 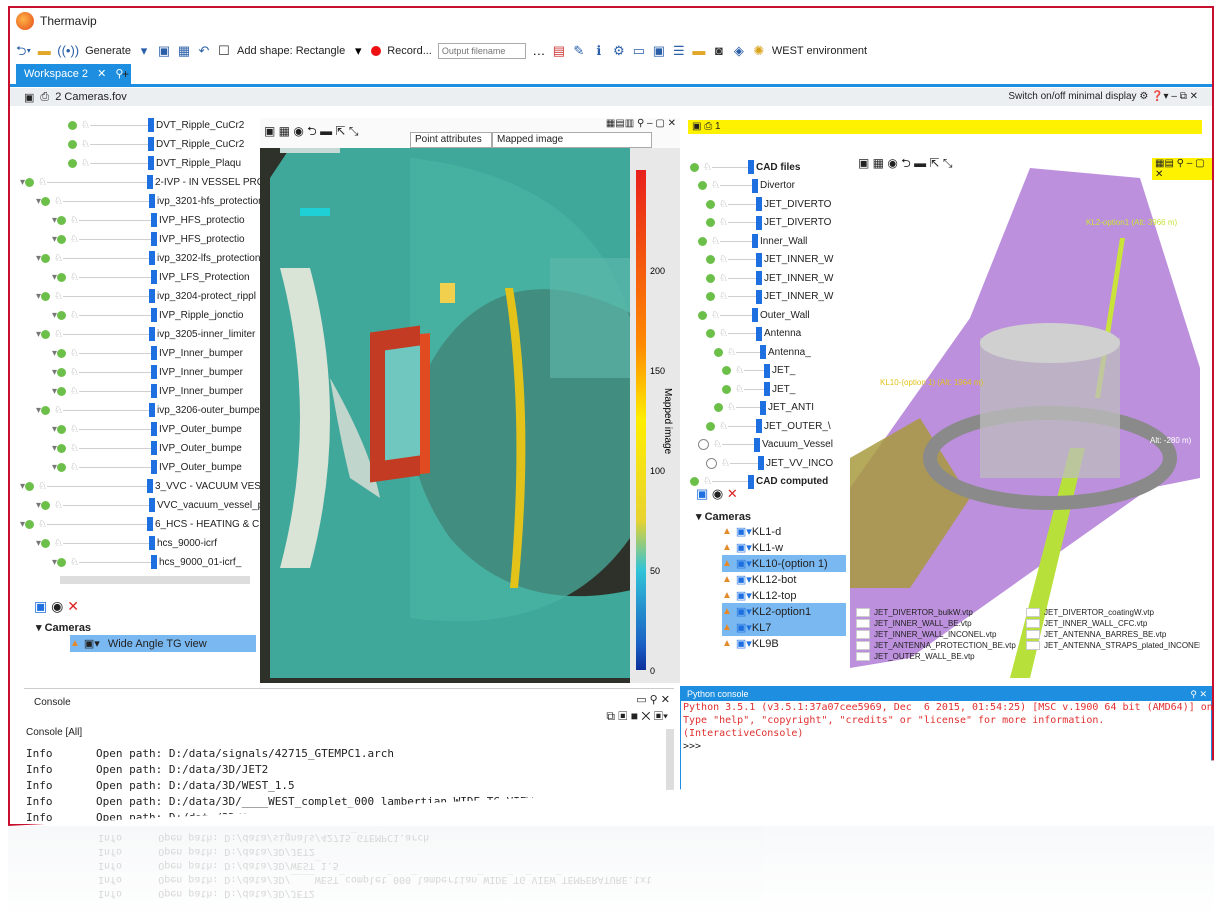 I want to click on camera-item: ▲ ▣▾ KL9B, so click(x=784, y=643).